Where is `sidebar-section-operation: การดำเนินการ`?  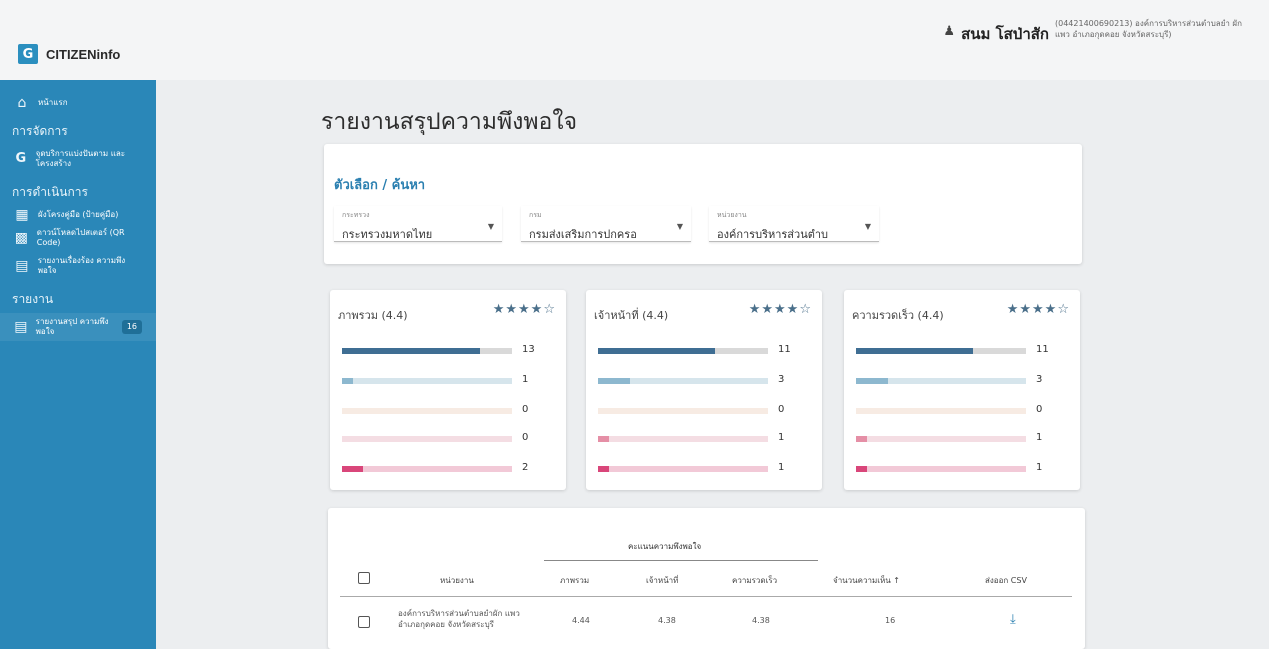 sidebar-section-operation: การดำเนินการ is located at coordinates (50, 192).